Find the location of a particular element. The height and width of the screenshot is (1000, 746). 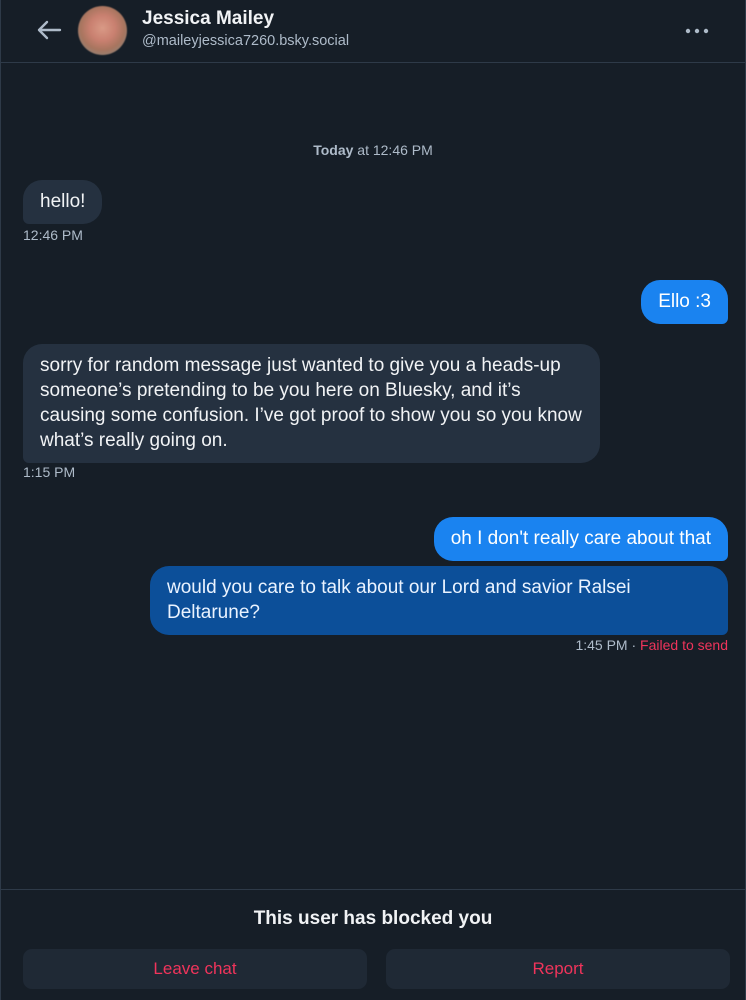

date-separator: Today at 12:46 PM is located at coordinates (373, 150).